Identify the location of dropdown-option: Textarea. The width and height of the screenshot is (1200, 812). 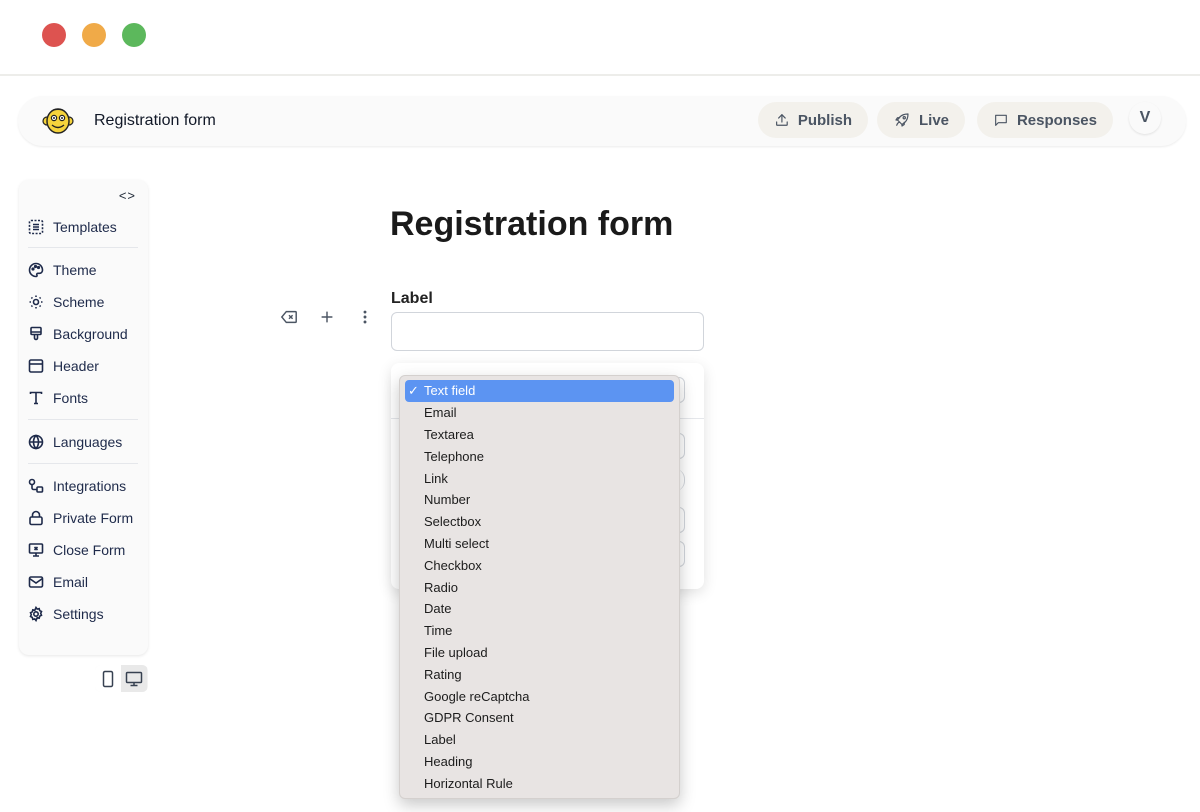
(539, 435).